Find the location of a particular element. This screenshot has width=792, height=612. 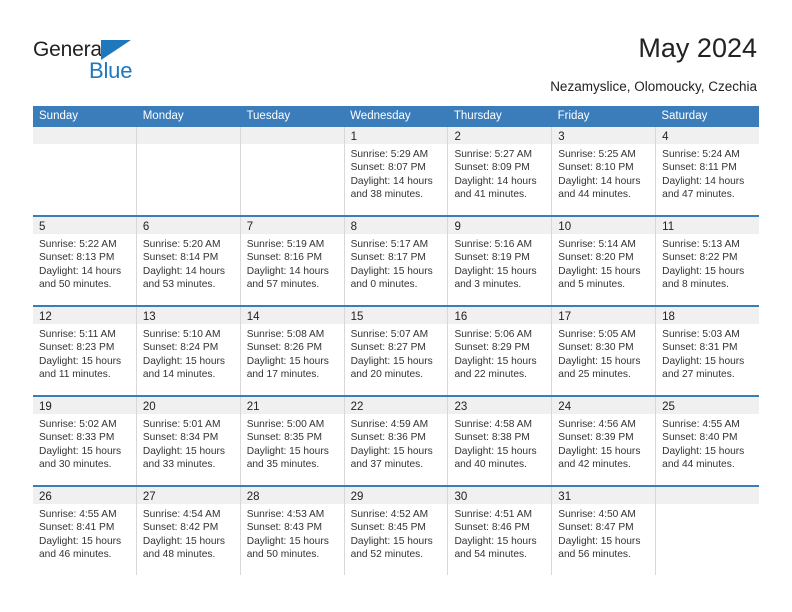

daylight-text-line2: and 14 minutes. is located at coordinates (179, 375).